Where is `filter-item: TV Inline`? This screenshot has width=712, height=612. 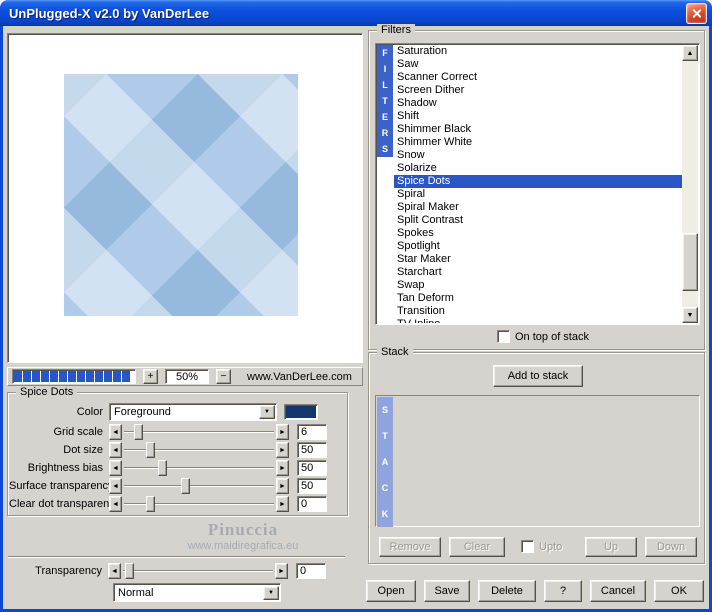
filter-item: TV Inline is located at coordinates (538, 320).